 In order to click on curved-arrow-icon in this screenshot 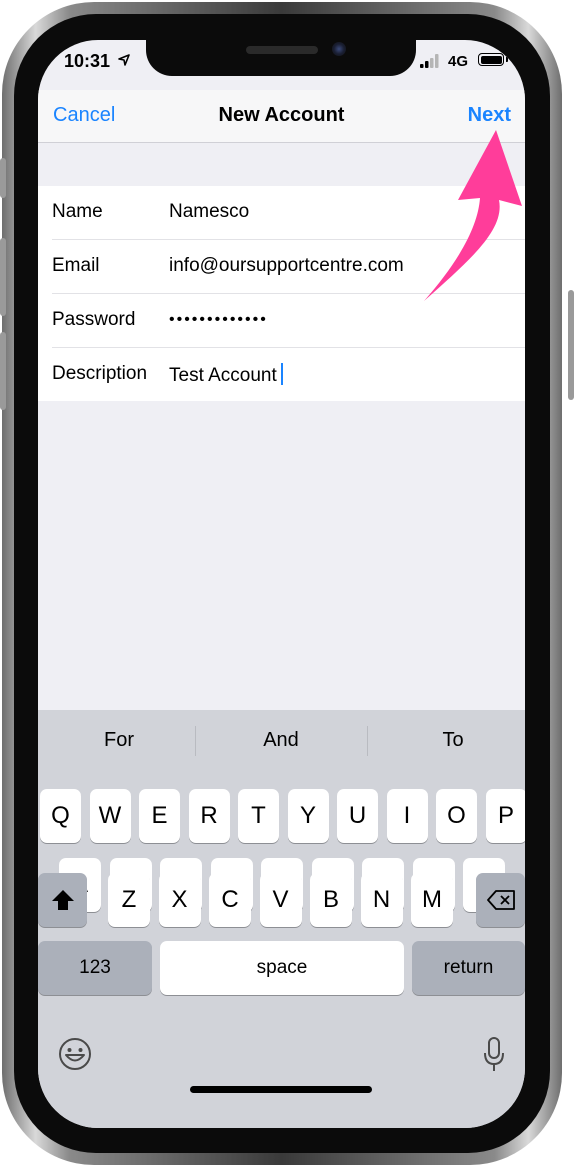, I will do `click(473, 215)`.